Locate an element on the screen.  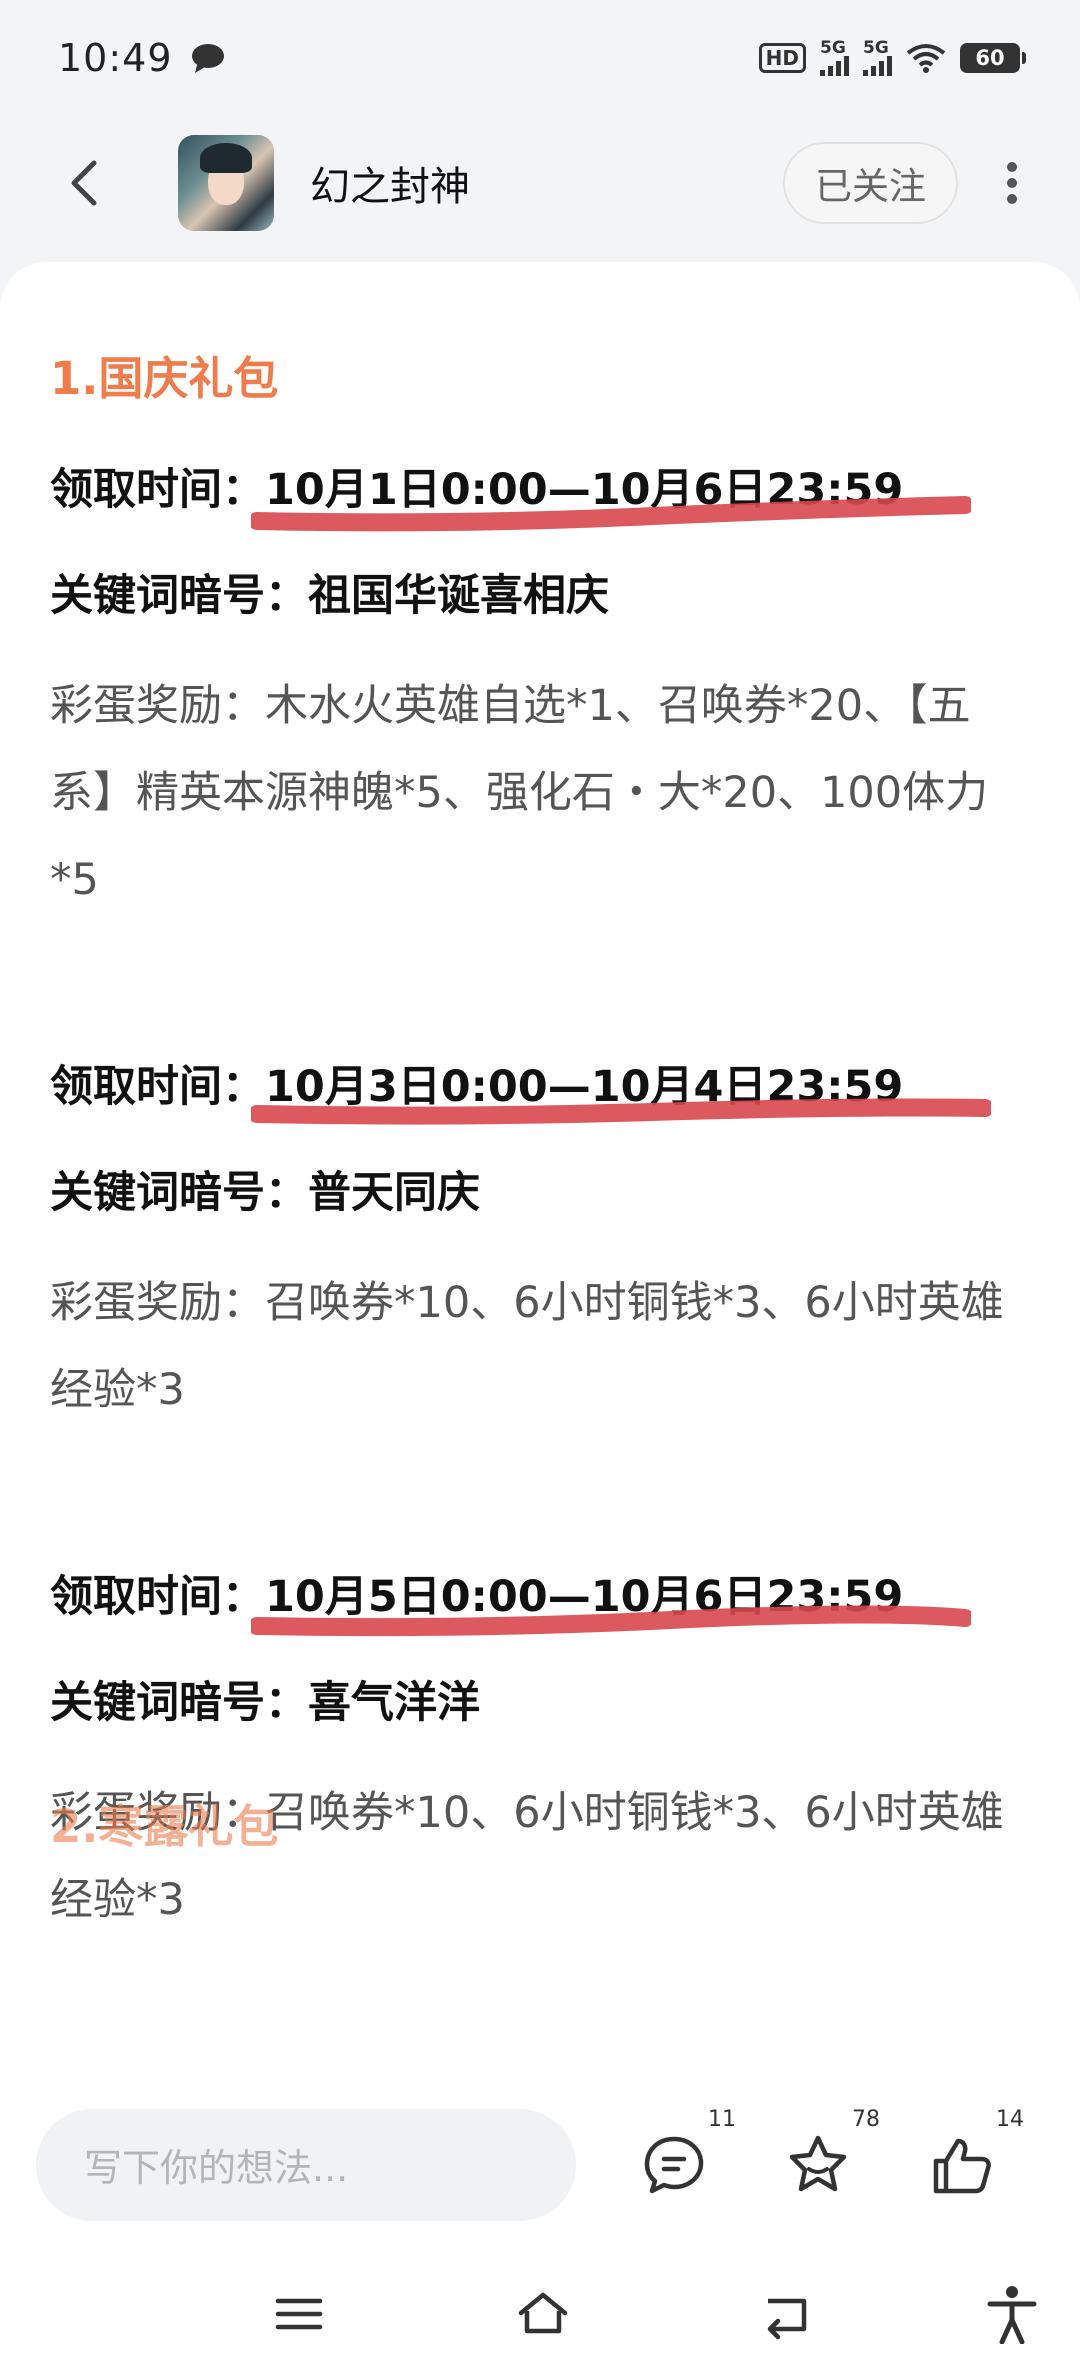
status-right: HD 5G 5G 60 is located at coordinates (892, 56).